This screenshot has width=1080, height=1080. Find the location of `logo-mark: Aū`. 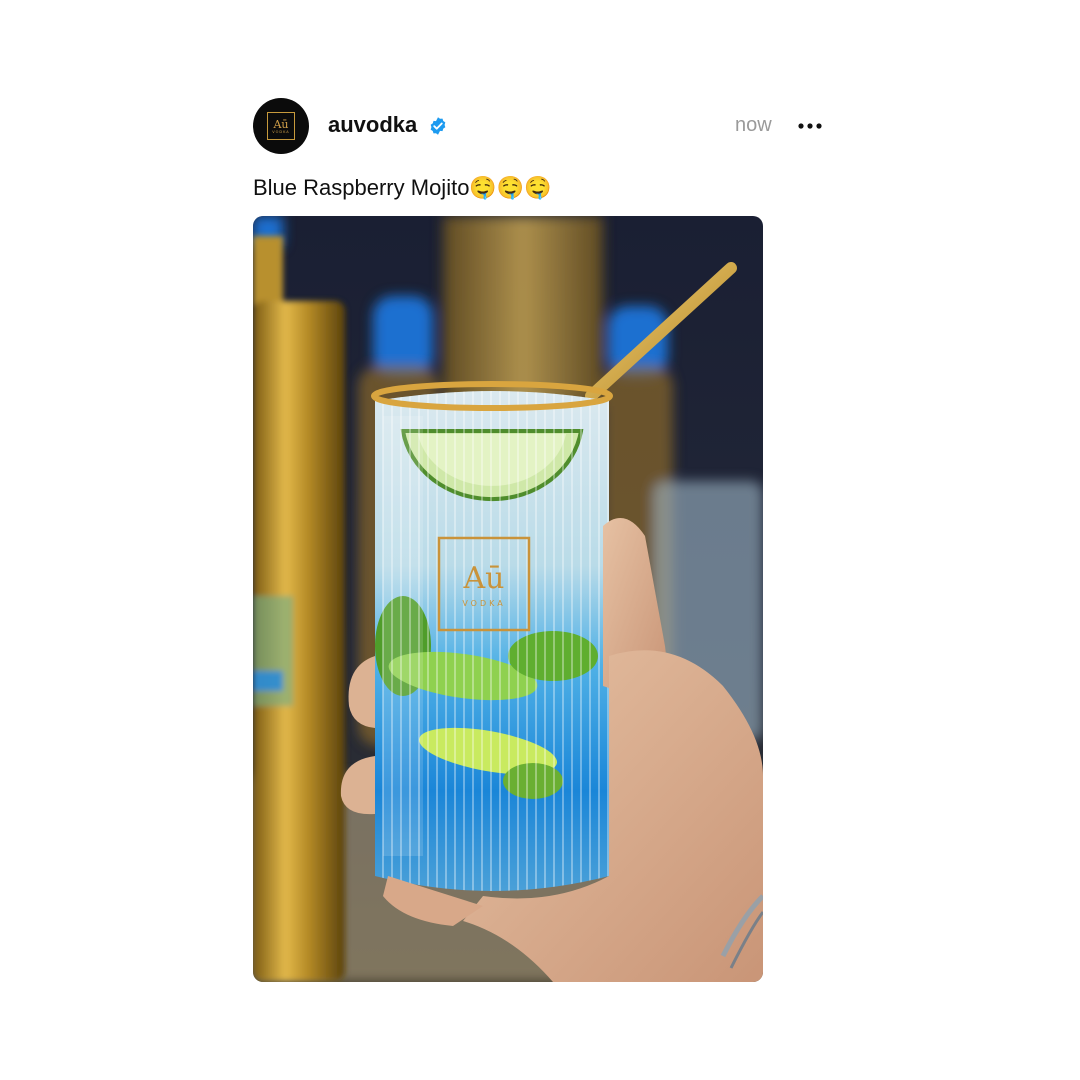

logo-mark: Aū is located at coordinates (281, 124).